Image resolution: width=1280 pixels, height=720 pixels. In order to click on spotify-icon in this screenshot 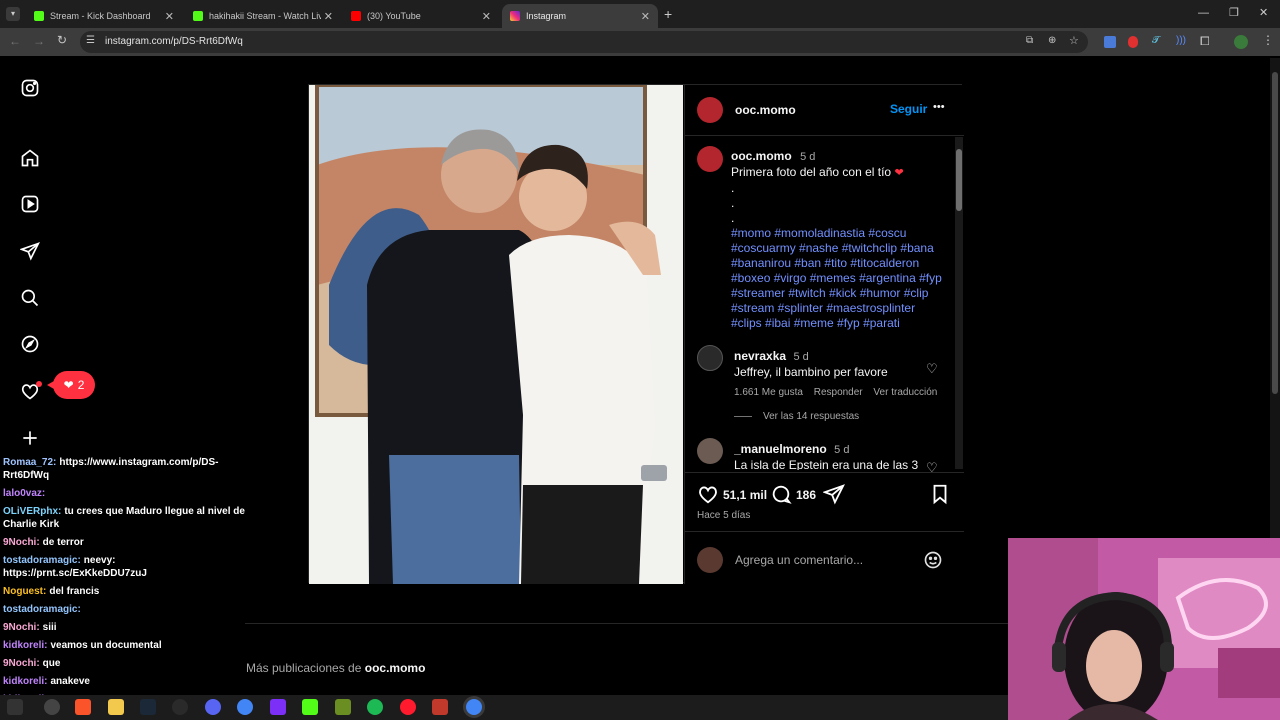, I will do `click(375, 707)`.